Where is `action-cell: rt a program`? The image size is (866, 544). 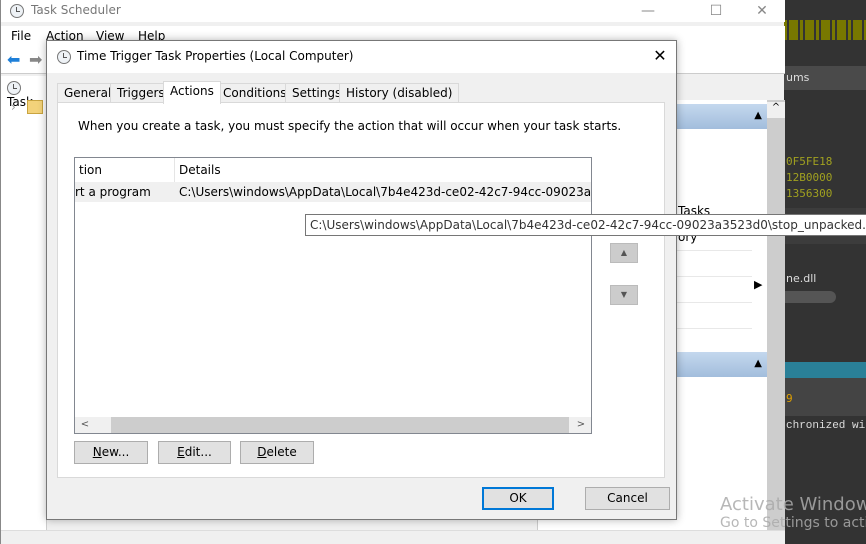 action-cell: rt a program is located at coordinates (113, 192).